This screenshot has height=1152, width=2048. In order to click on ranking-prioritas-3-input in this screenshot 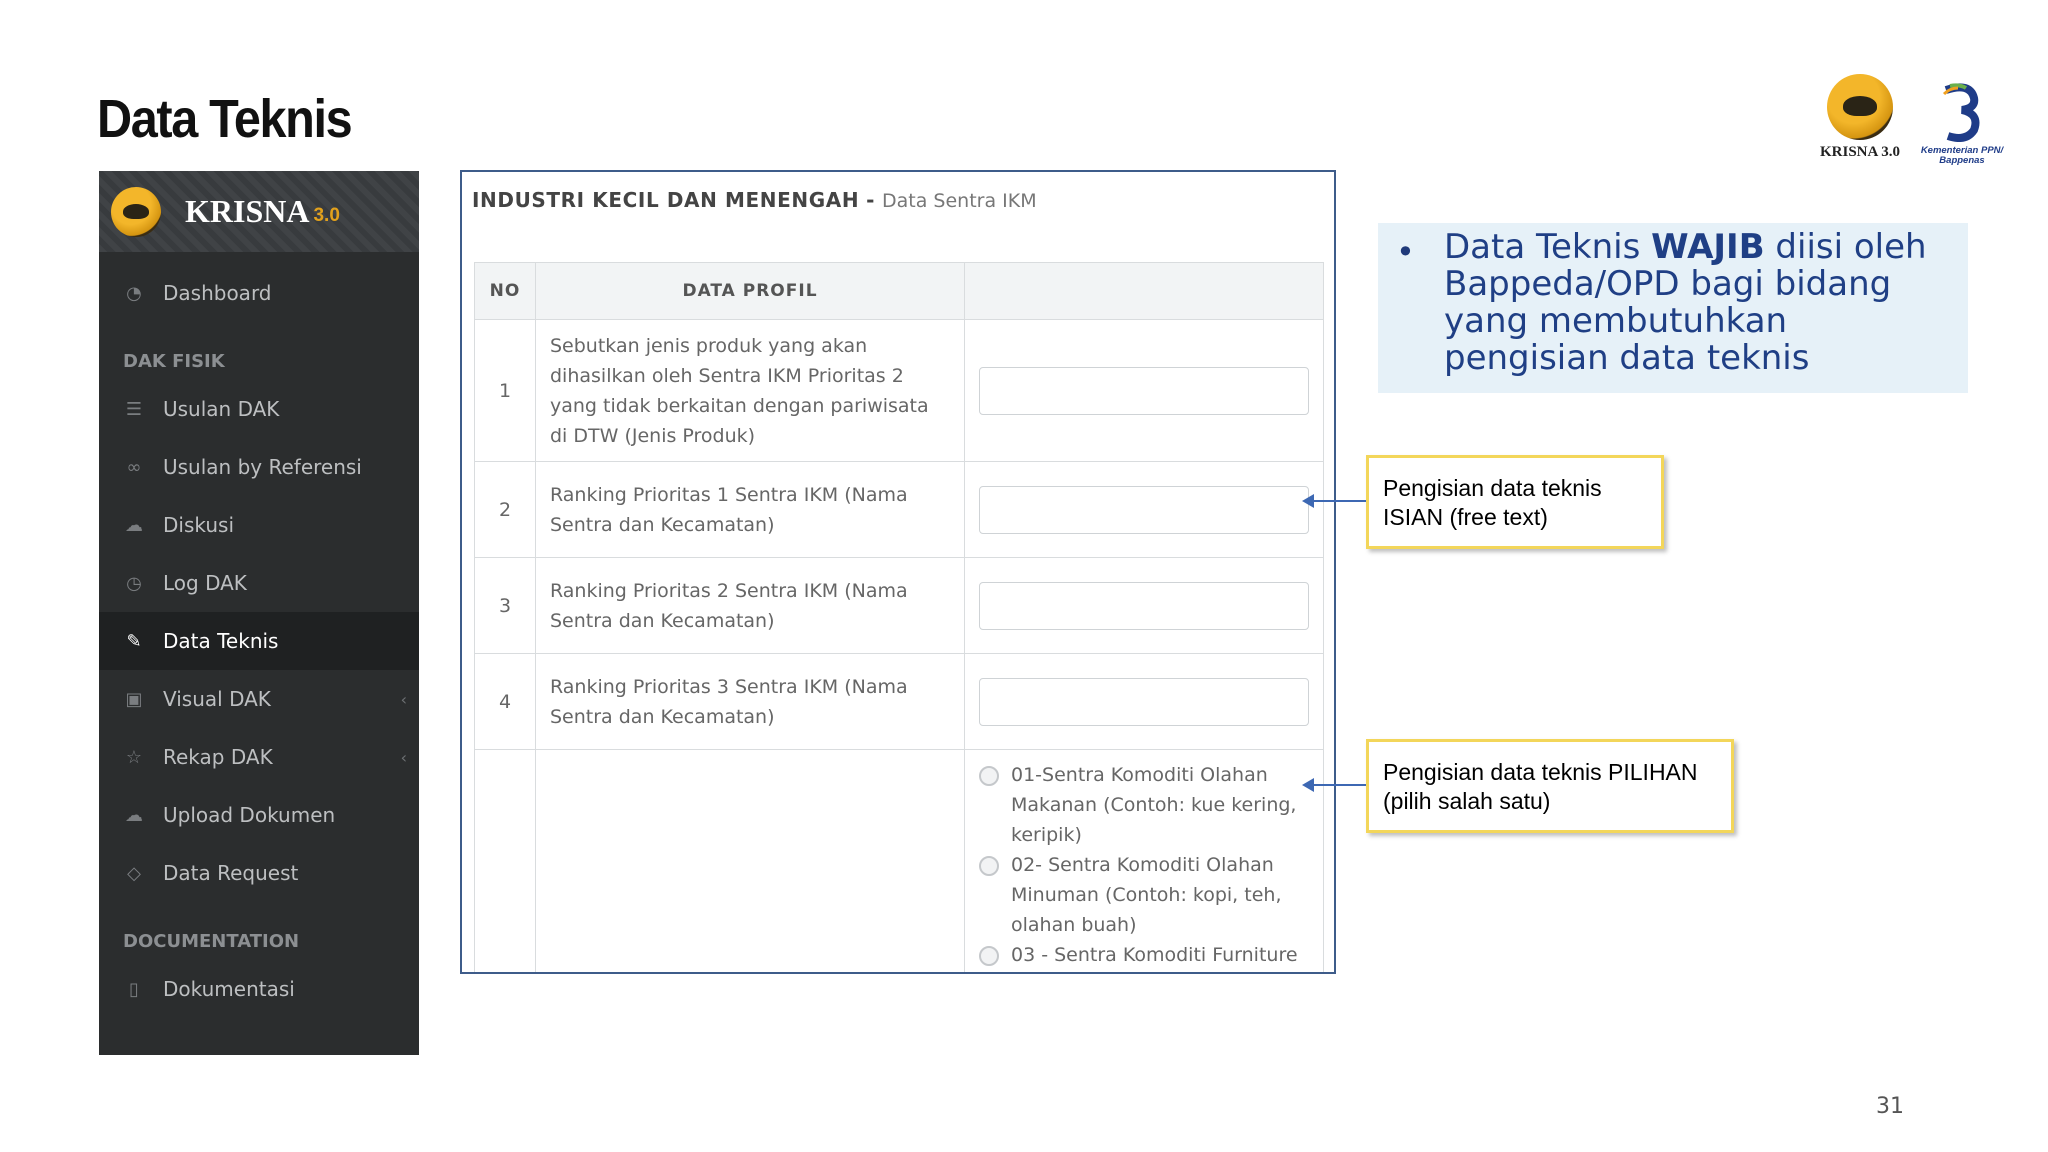, I will do `click(1144, 701)`.